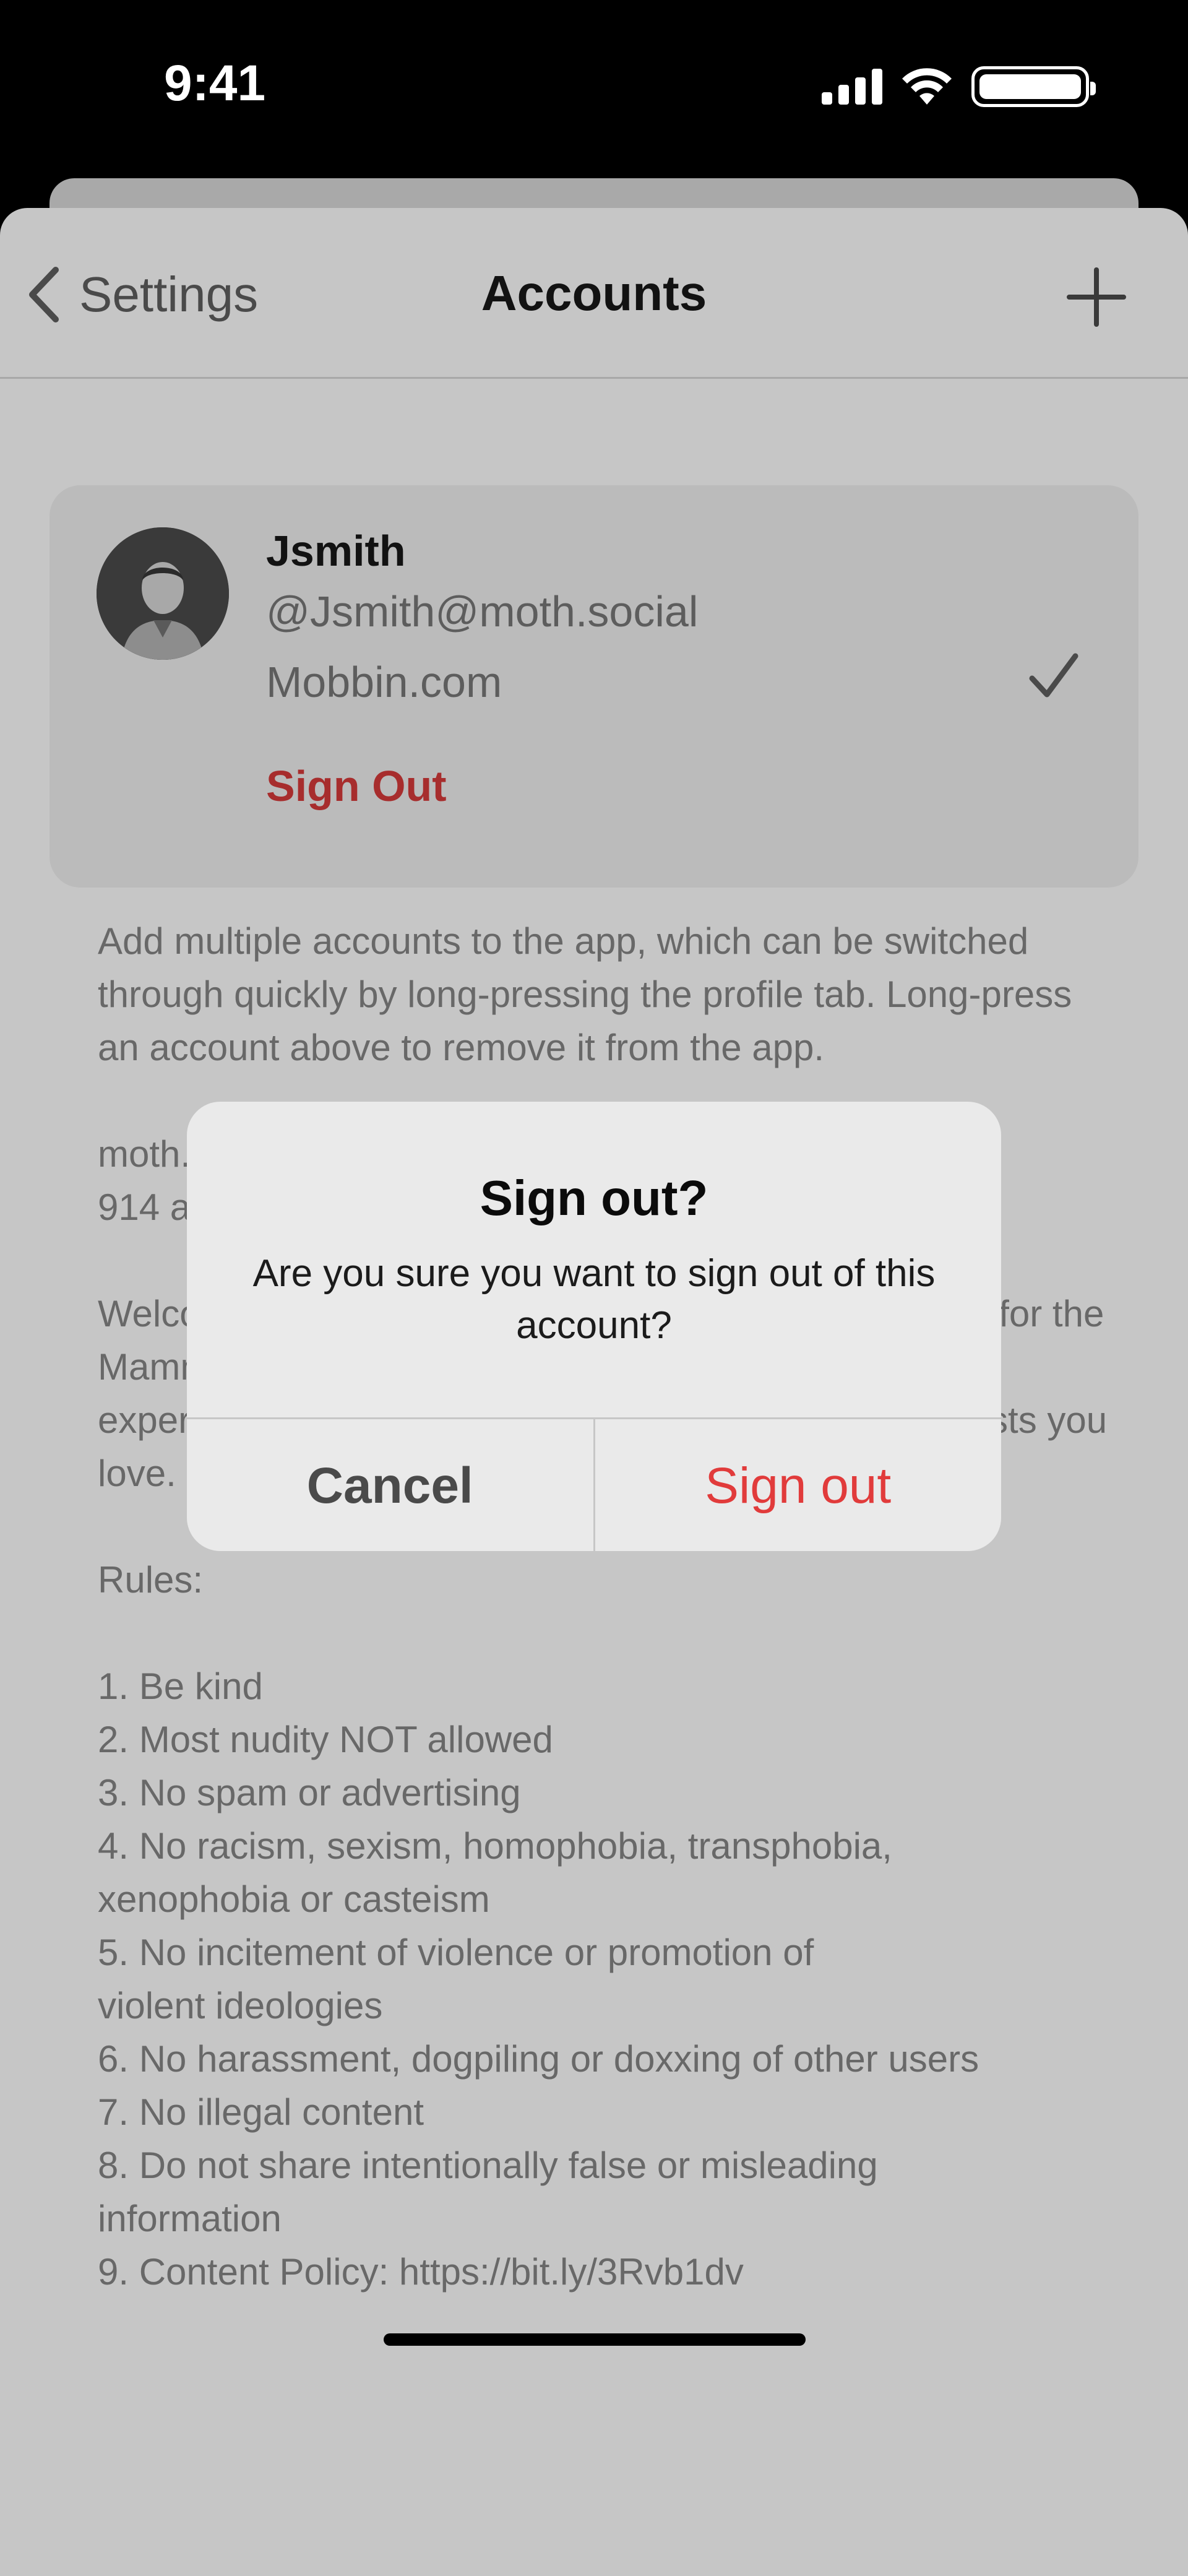 Image resolution: width=1188 pixels, height=2576 pixels. Describe the element at coordinates (595, 2339) in the screenshot. I see `home-indicator` at that location.